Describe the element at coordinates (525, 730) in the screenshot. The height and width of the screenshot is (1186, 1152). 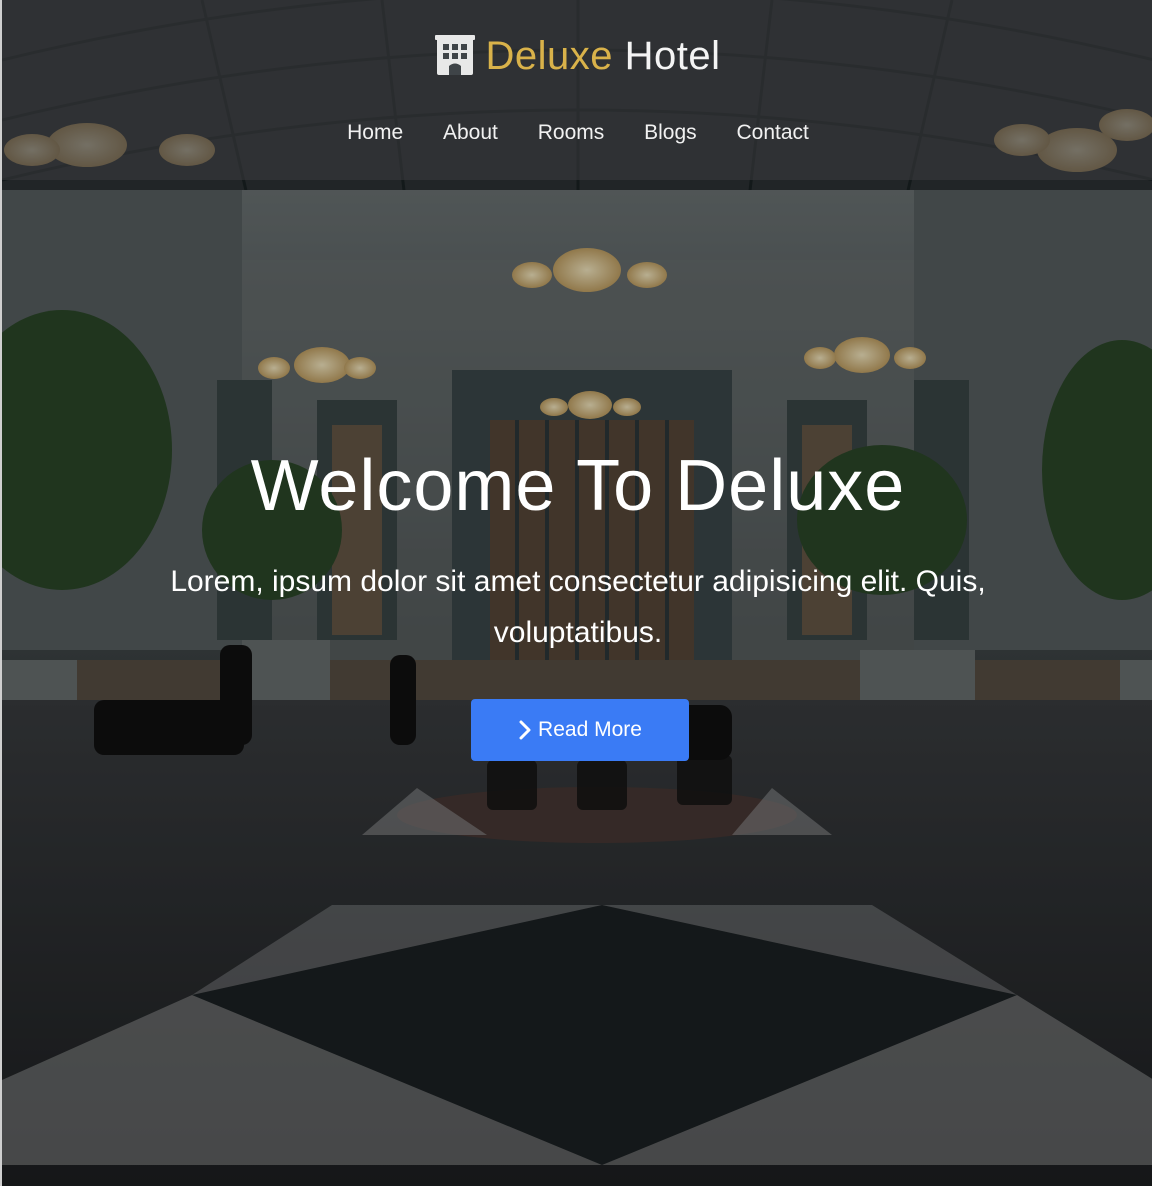
I see `chevron-right-icon` at that location.